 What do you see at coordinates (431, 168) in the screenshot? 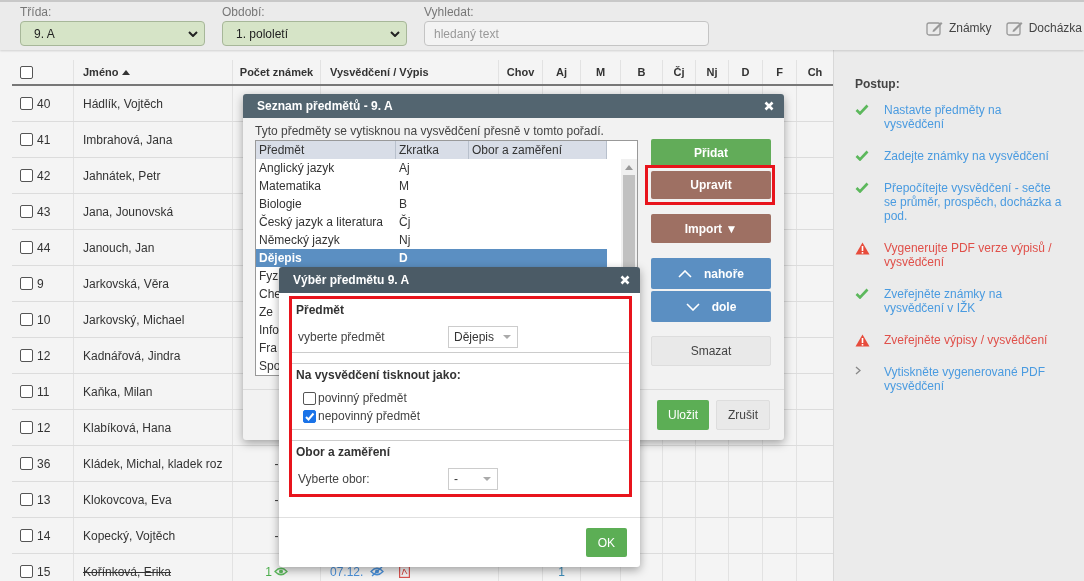
I see `subject-row: Anglický jazyk Aj` at bounding box center [431, 168].